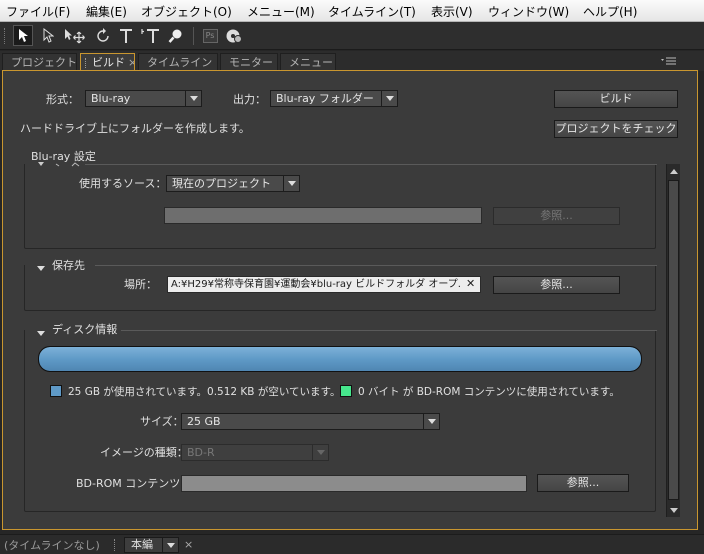 The height and width of the screenshot is (554, 704). I want to click on size-value: 25 GB, so click(204, 421).